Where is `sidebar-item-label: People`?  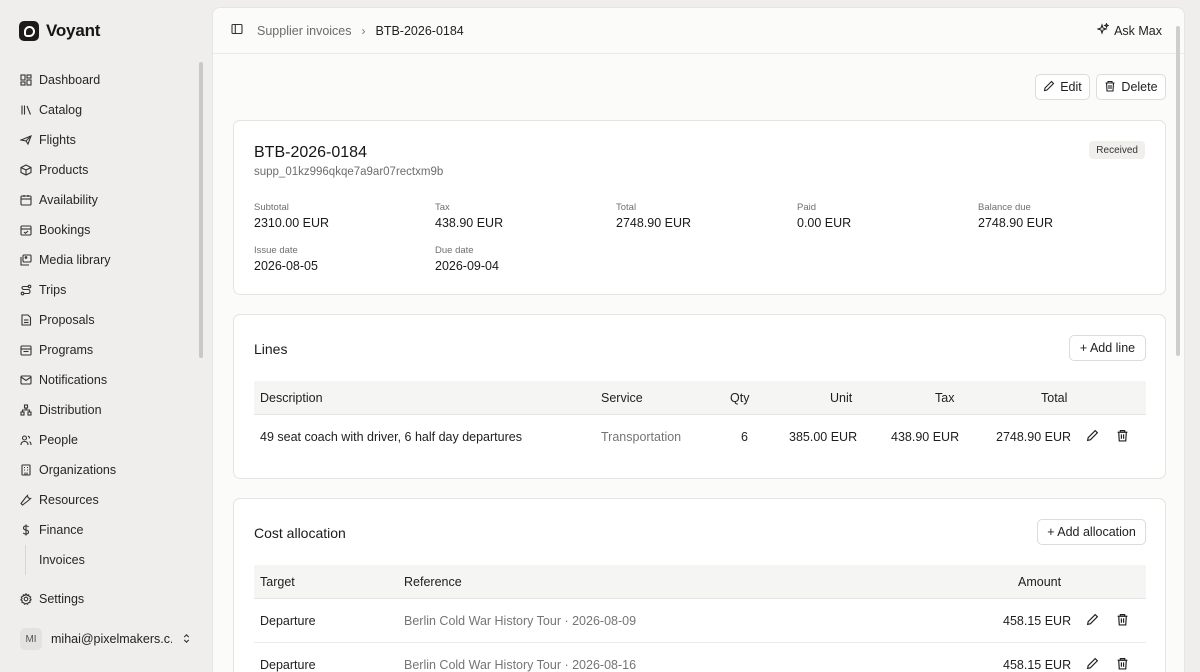 sidebar-item-label: People is located at coordinates (58, 440).